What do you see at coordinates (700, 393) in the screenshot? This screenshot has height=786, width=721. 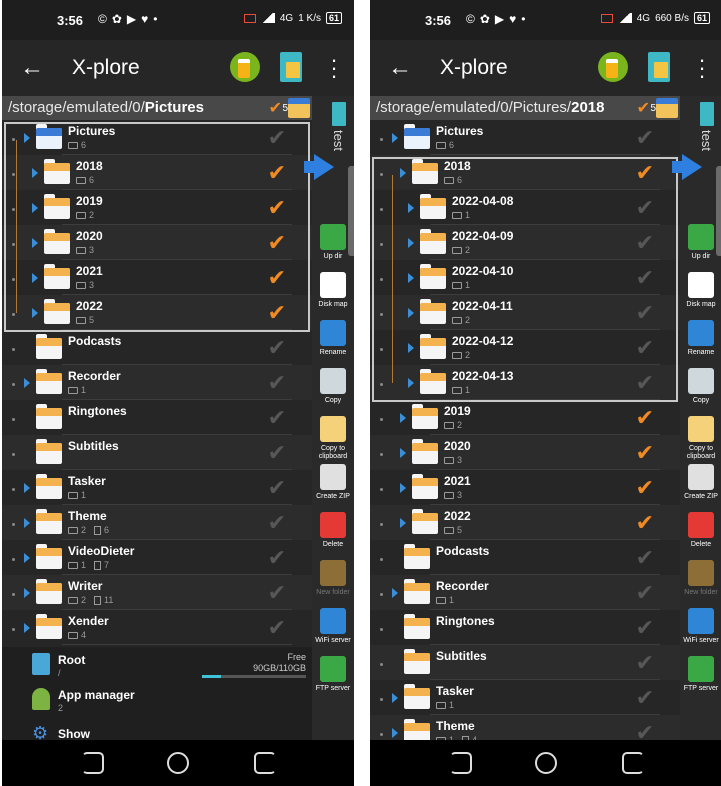 I see `copy-tool: Copy` at bounding box center [700, 393].